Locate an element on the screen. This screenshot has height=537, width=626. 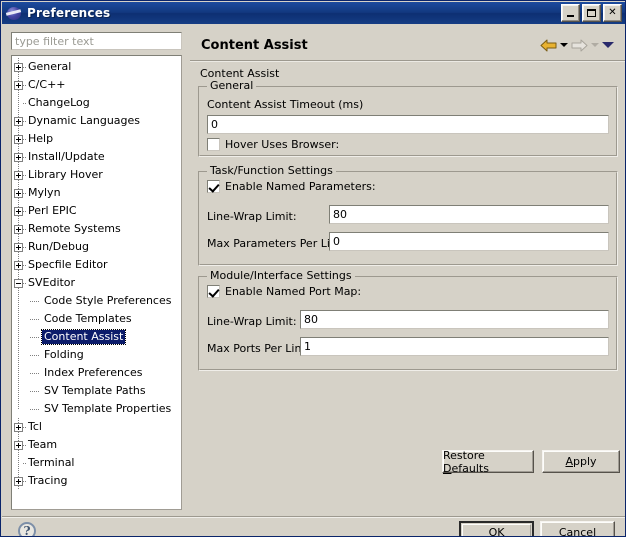
tree-item-library-hover: Library Hover is located at coordinates (96, 175).